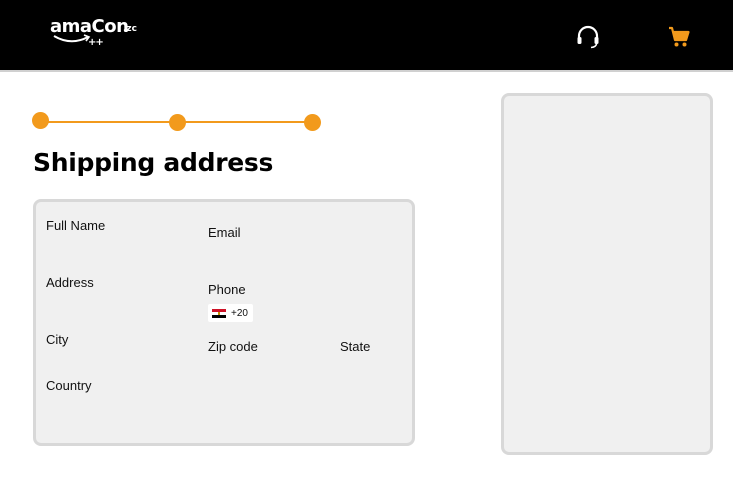 This screenshot has height=496, width=733. What do you see at coordinates (366, 35) in the screenshot?
I see `top-navigation-bar: amaCon .zc ++` at bounding box center [366, 35].